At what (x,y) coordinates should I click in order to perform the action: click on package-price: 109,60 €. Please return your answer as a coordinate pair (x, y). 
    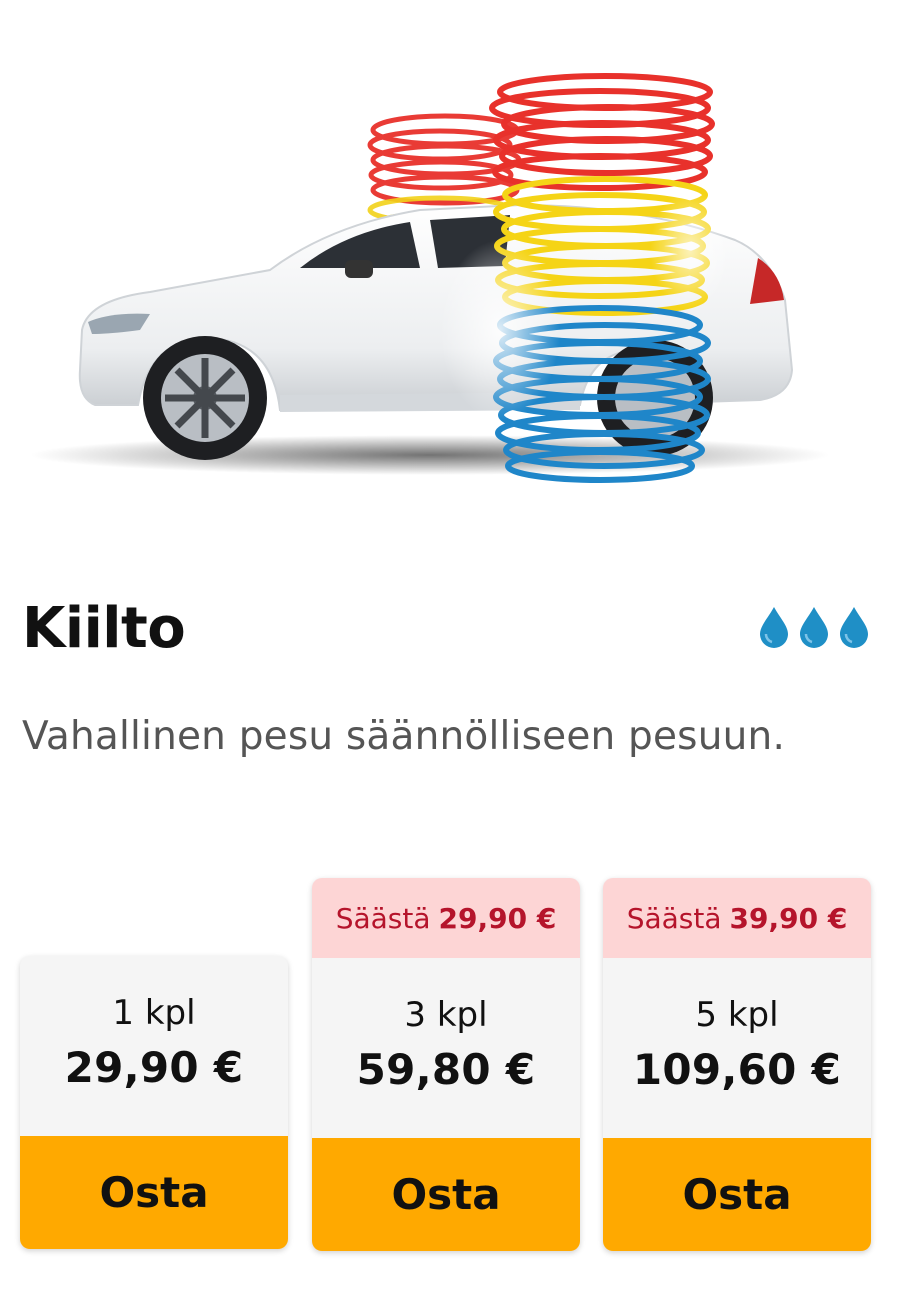
    Looking at the image, I should click on (737, 1069).